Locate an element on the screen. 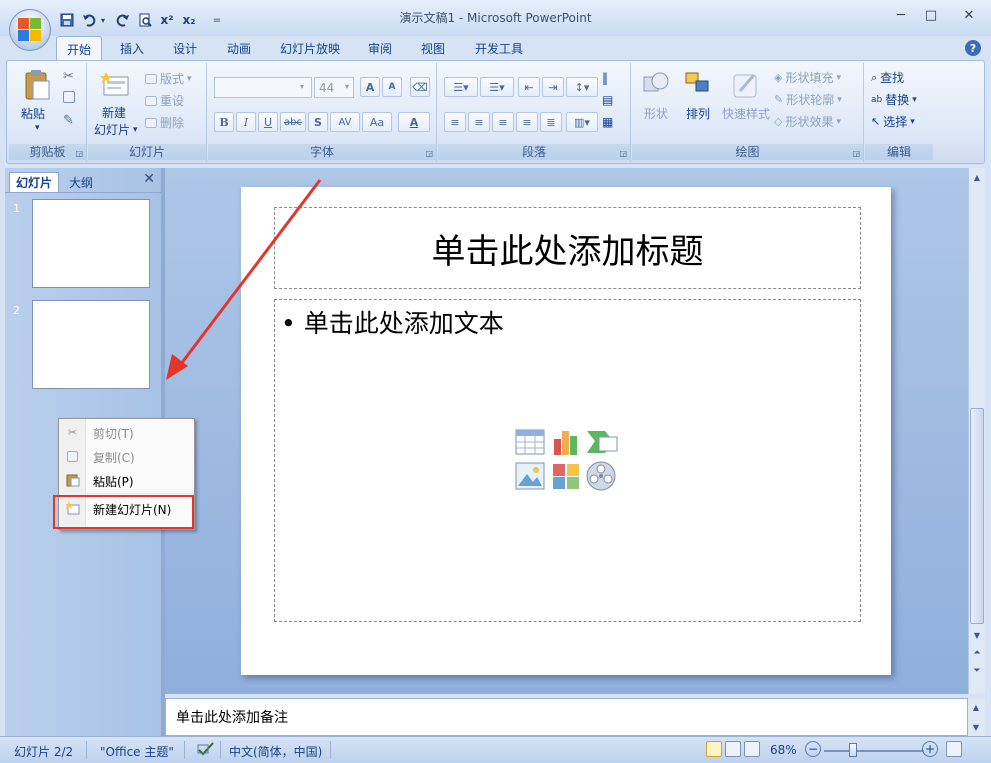  language-indicator: 中文(简体，中国) is located at coordinates (275, 751).